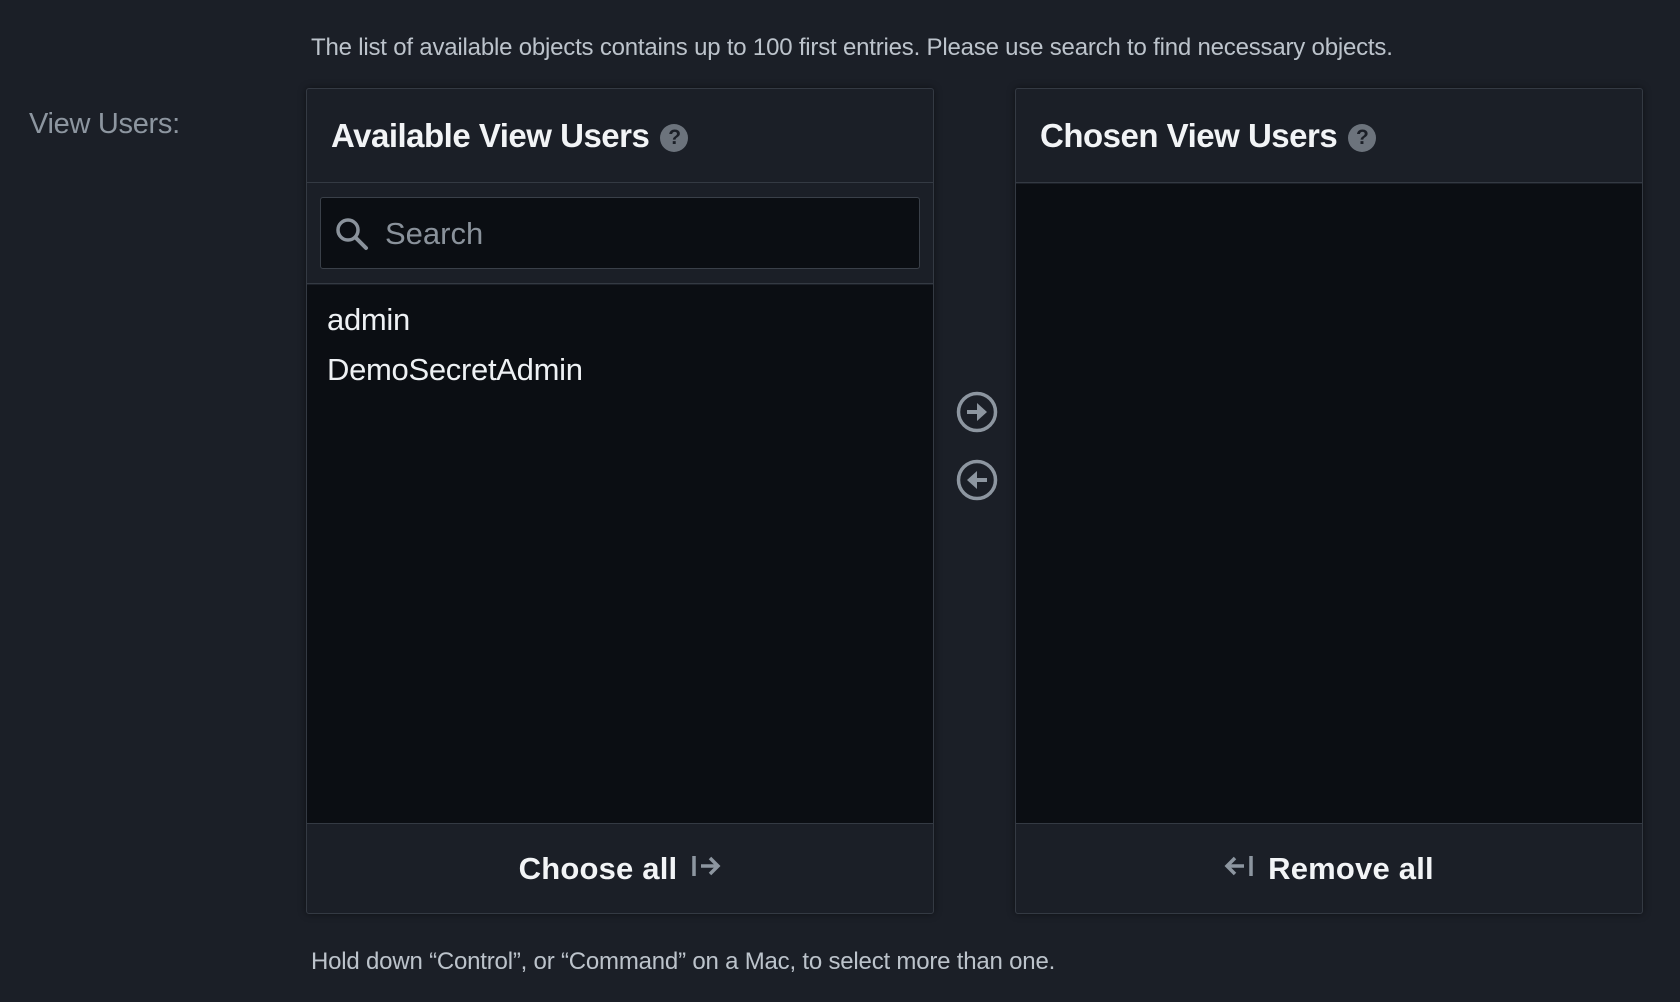 The image size is (1680, 1002). Describe the element at coordinates (620, 370) in the screenshot. I see `list-item: DemoSecretAdmin` at that location.